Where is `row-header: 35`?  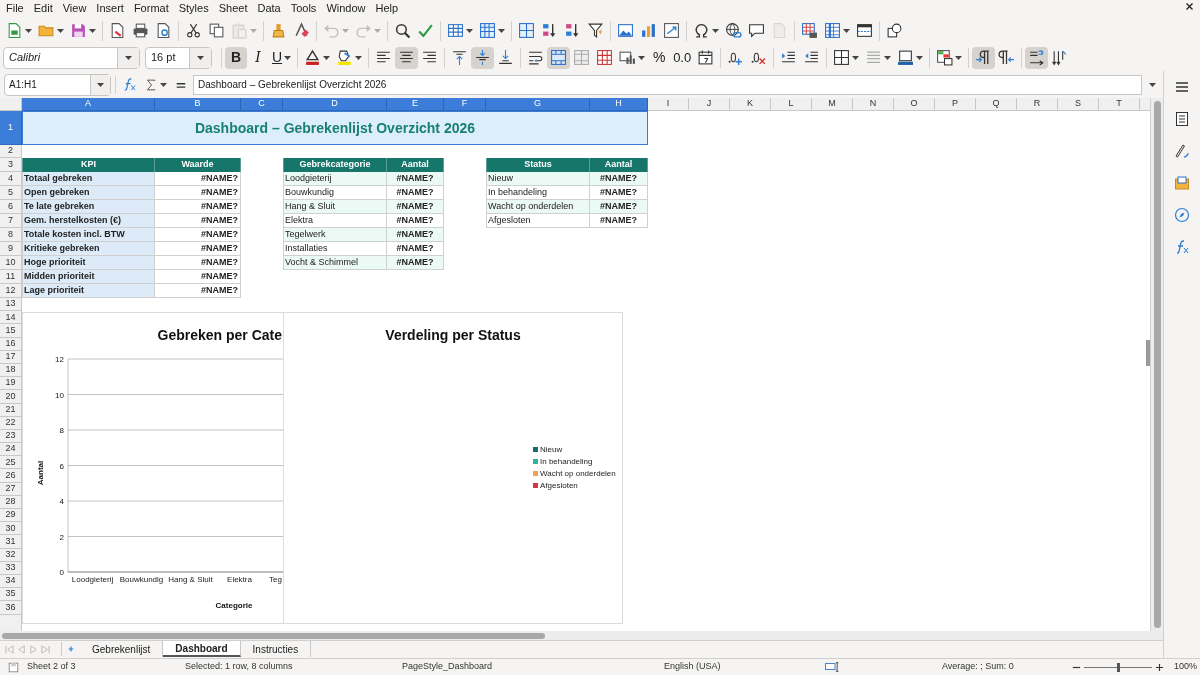
row-header: 35 is located at coordinates (11, 595).